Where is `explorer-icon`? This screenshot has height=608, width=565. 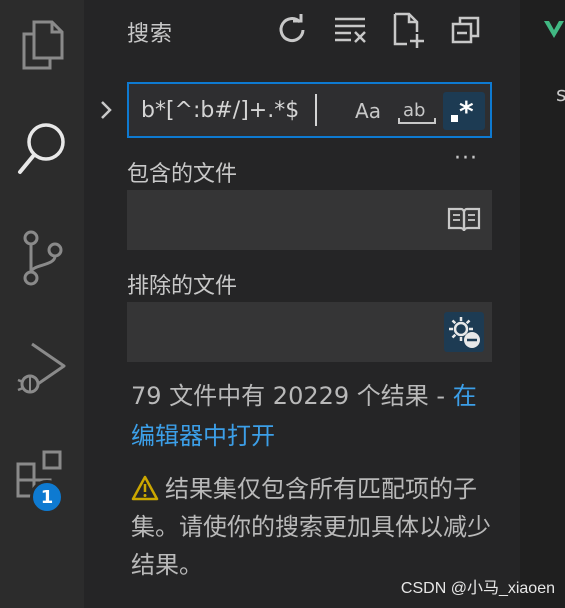
explorer-icon is located at coordinates (42, 45).